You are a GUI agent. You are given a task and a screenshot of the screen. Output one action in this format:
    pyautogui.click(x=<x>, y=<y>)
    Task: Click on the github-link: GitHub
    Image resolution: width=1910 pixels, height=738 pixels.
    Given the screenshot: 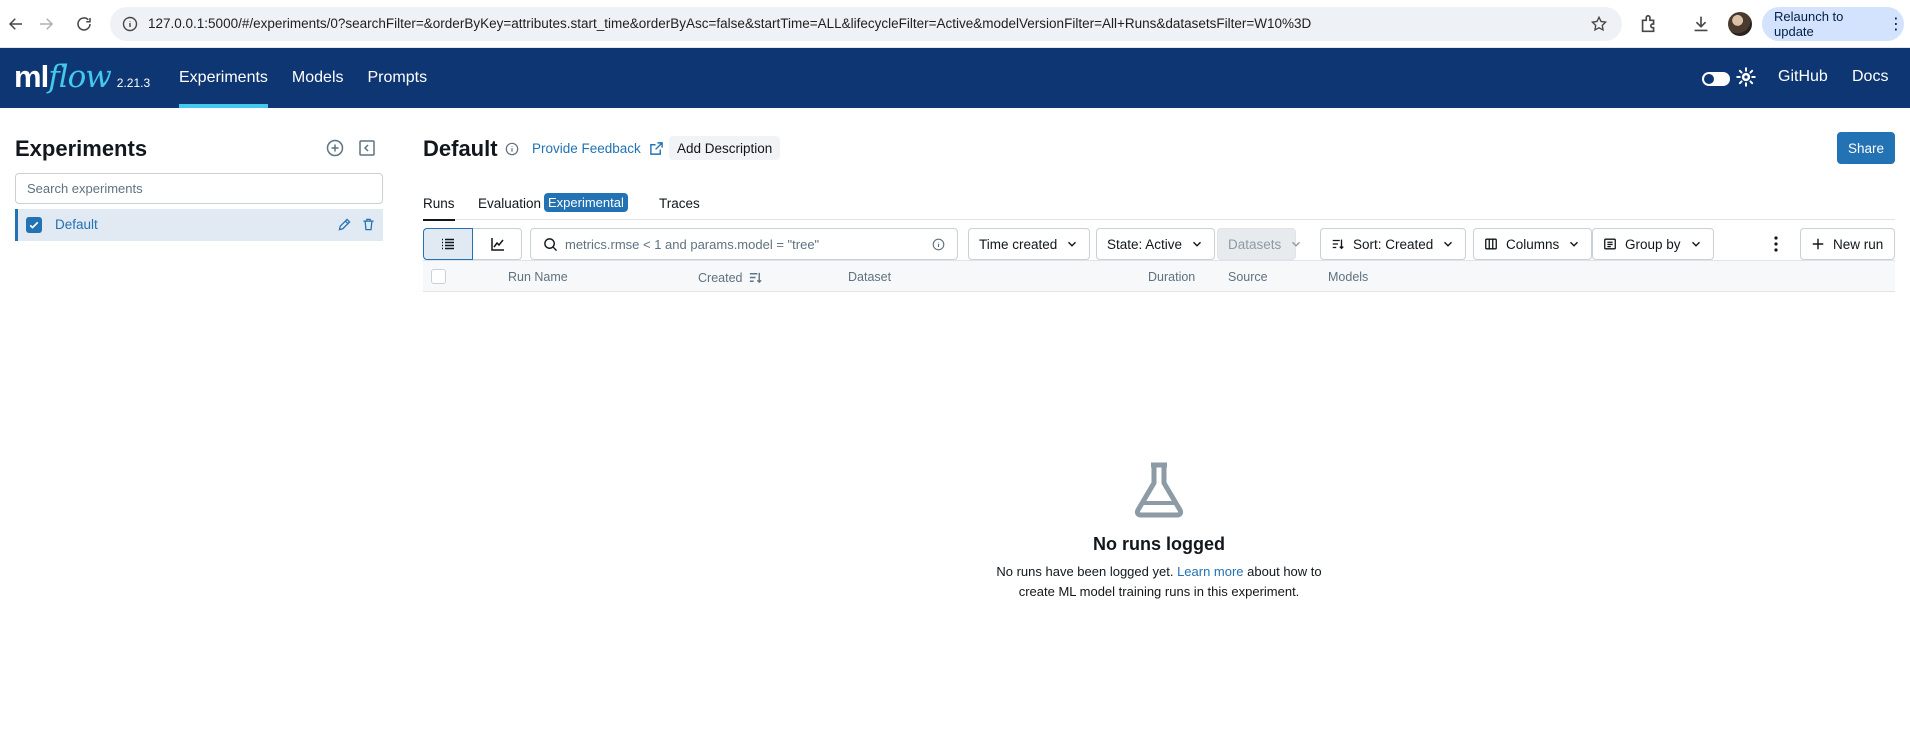 What is the action you would take?
    pyautogui.click(x=1803, y=77)
    